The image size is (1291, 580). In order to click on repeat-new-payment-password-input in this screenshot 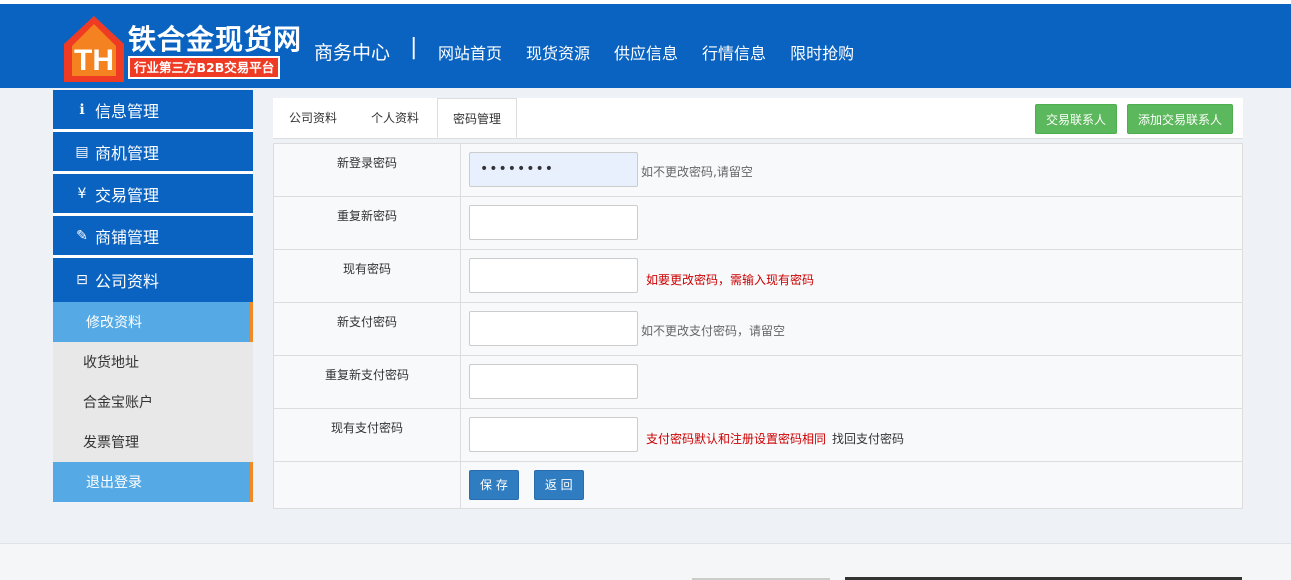, I will do `click(553, 381)`.